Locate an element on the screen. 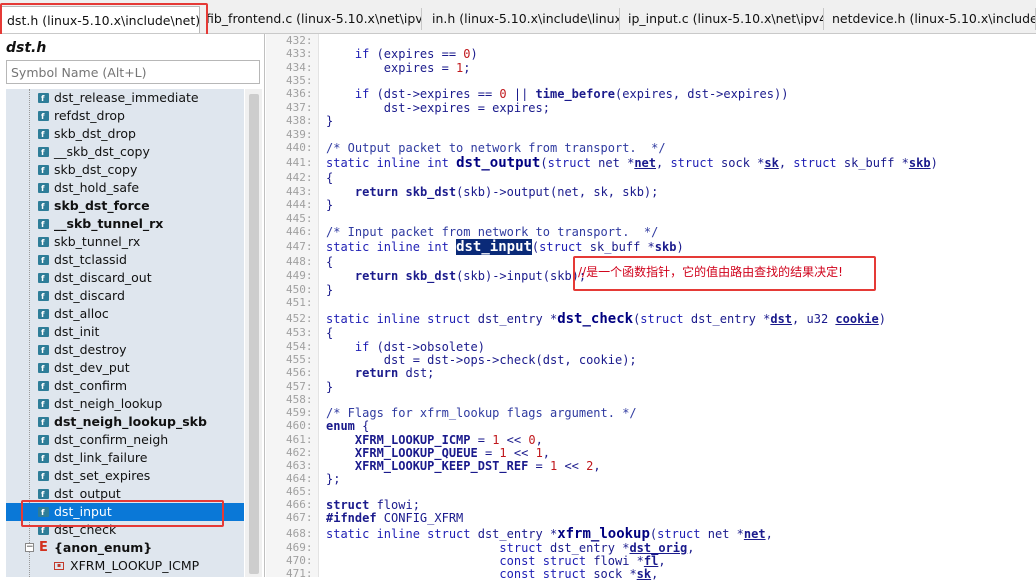 The image size is (1036, 581). symbol-label: dst_init is located at coordinates (77, 331).